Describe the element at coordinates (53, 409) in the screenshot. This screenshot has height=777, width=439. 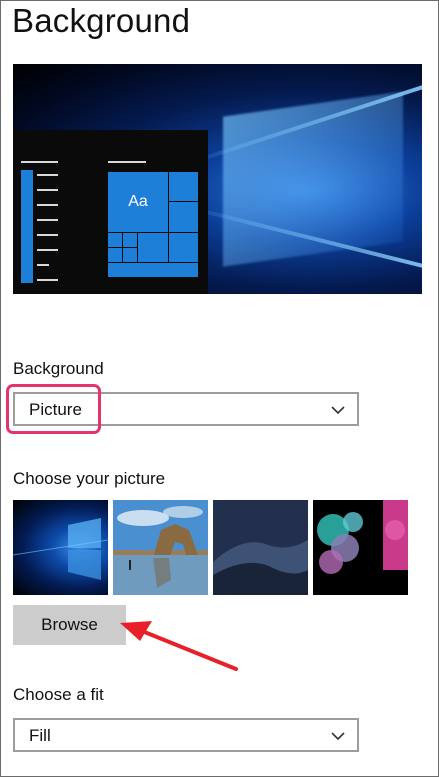
I see `annotation-highlight-box` at that location.